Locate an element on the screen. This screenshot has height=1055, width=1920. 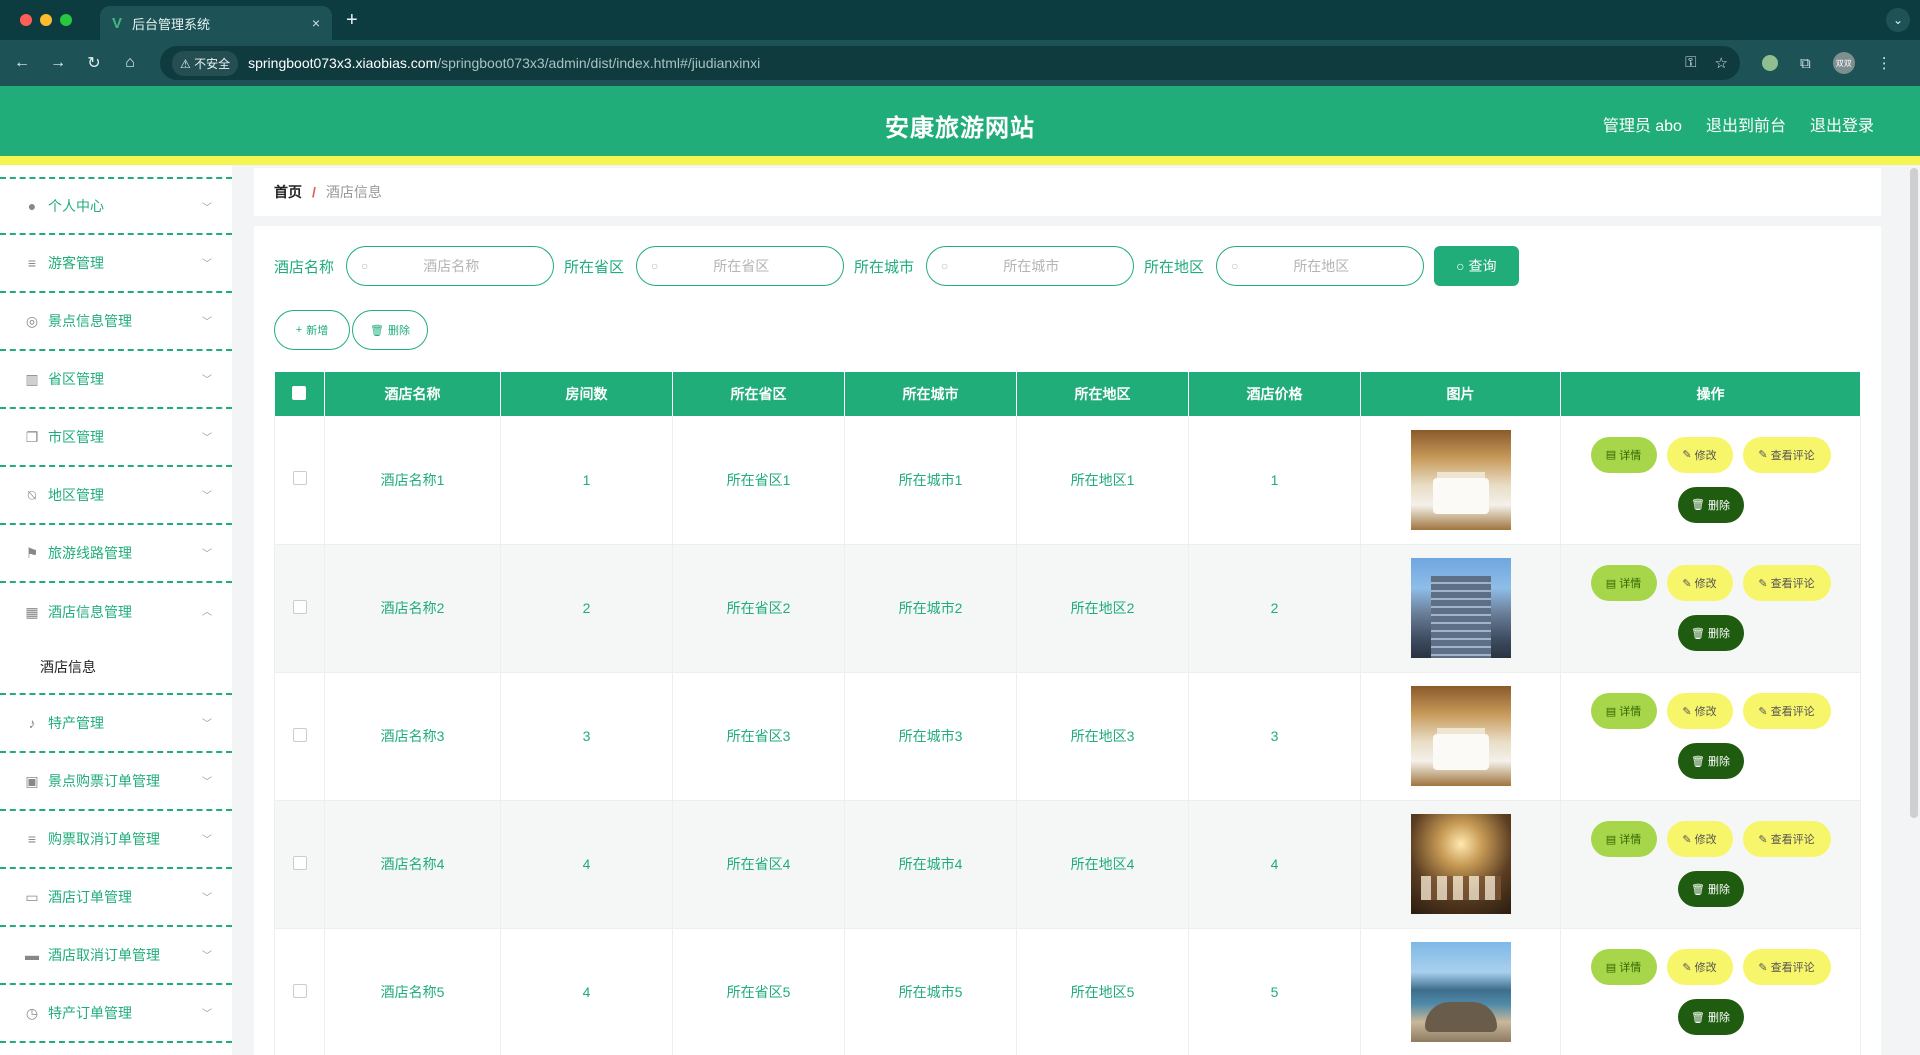
maximize-window-button is located at coordinates (66, 20).